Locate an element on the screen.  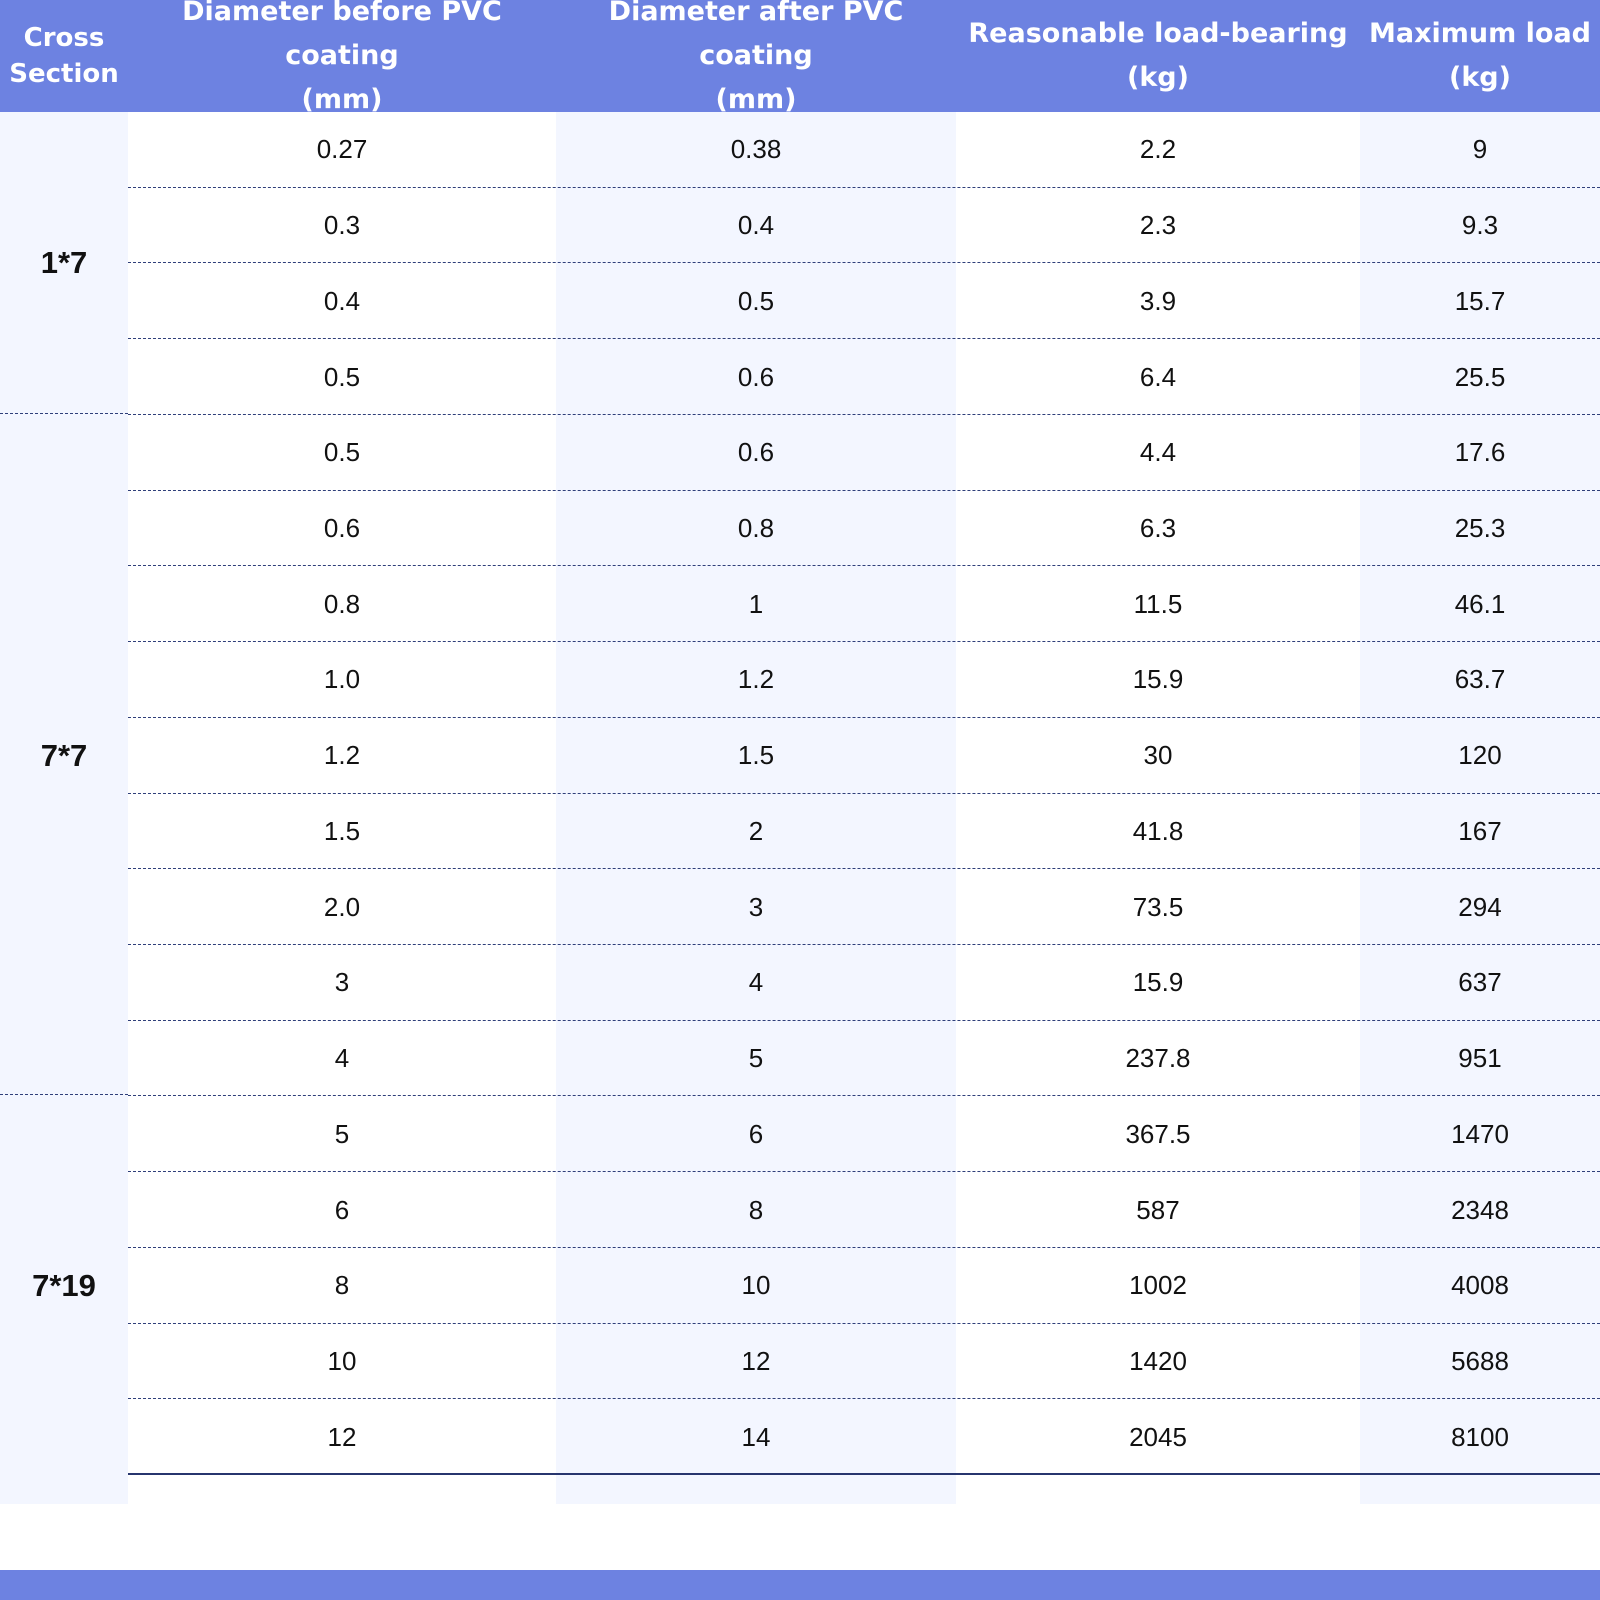
header-reasonable-load: Reasonable load-bearing (kg) is located at coordinates (1158, 55).